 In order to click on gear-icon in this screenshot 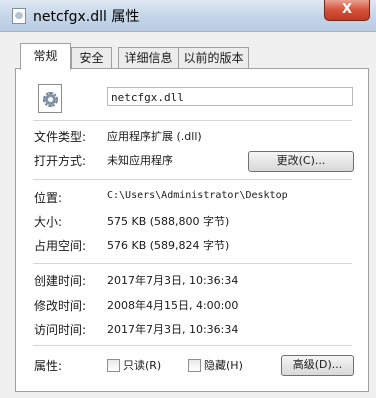, I will do `click(50, 99)`.